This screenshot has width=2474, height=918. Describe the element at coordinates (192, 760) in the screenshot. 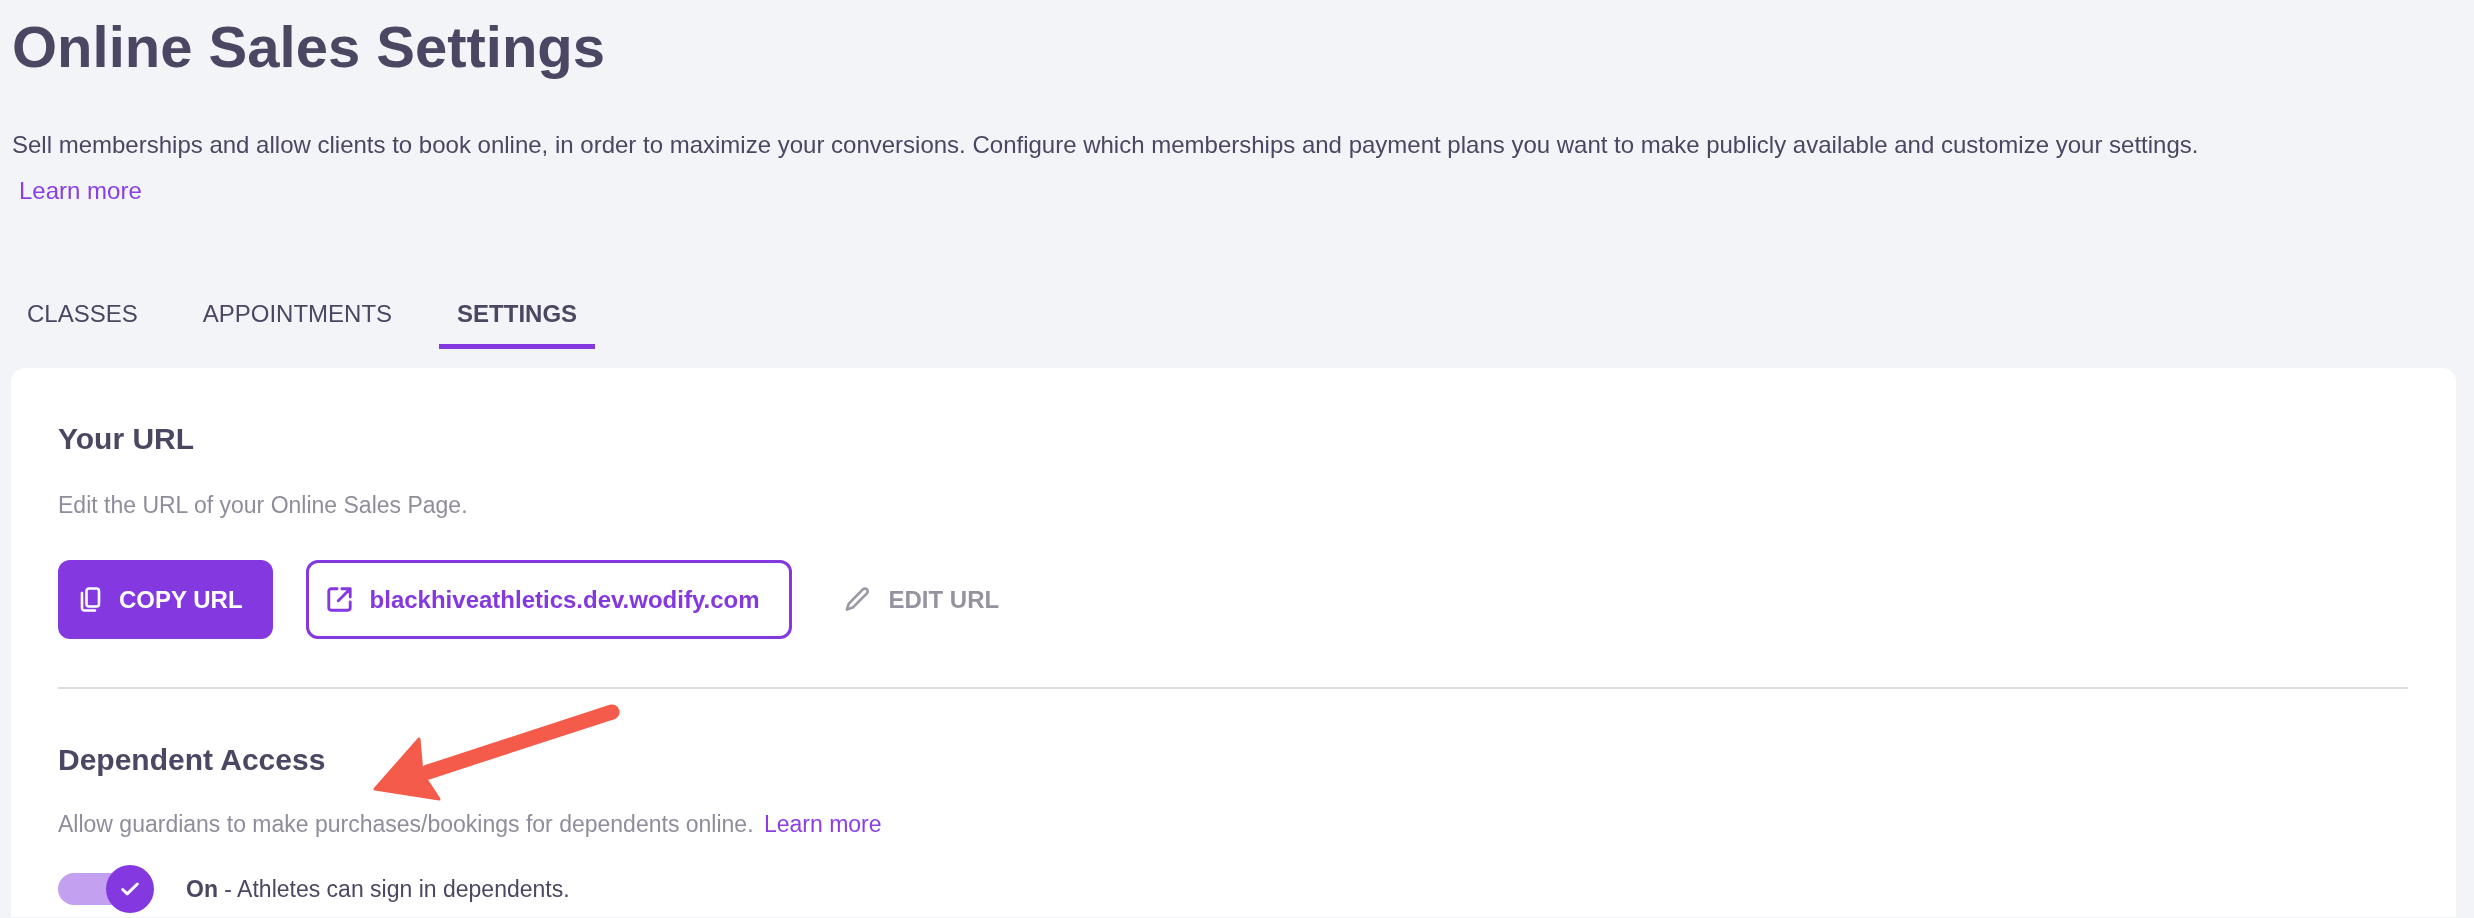

I see `section-heading: Dependent Access` at that location.